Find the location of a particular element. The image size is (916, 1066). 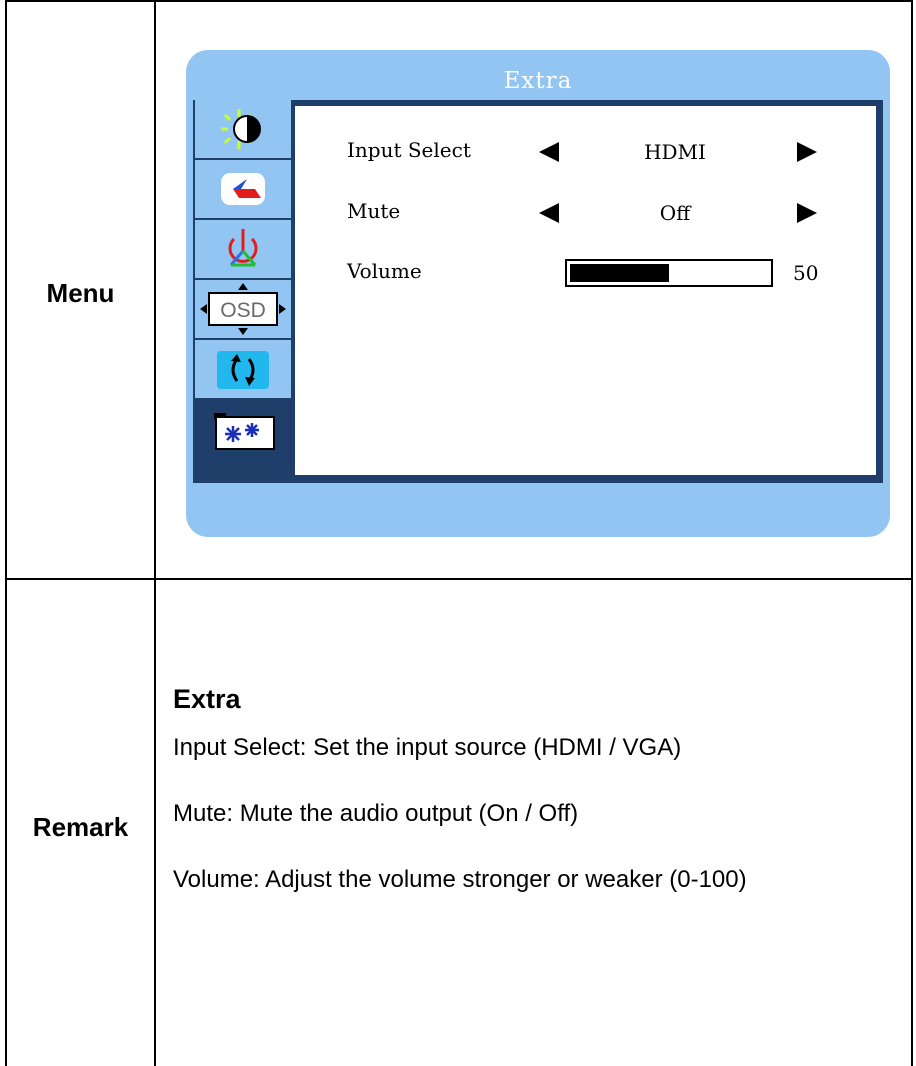

tab-image is located at coordinates (243, 190).